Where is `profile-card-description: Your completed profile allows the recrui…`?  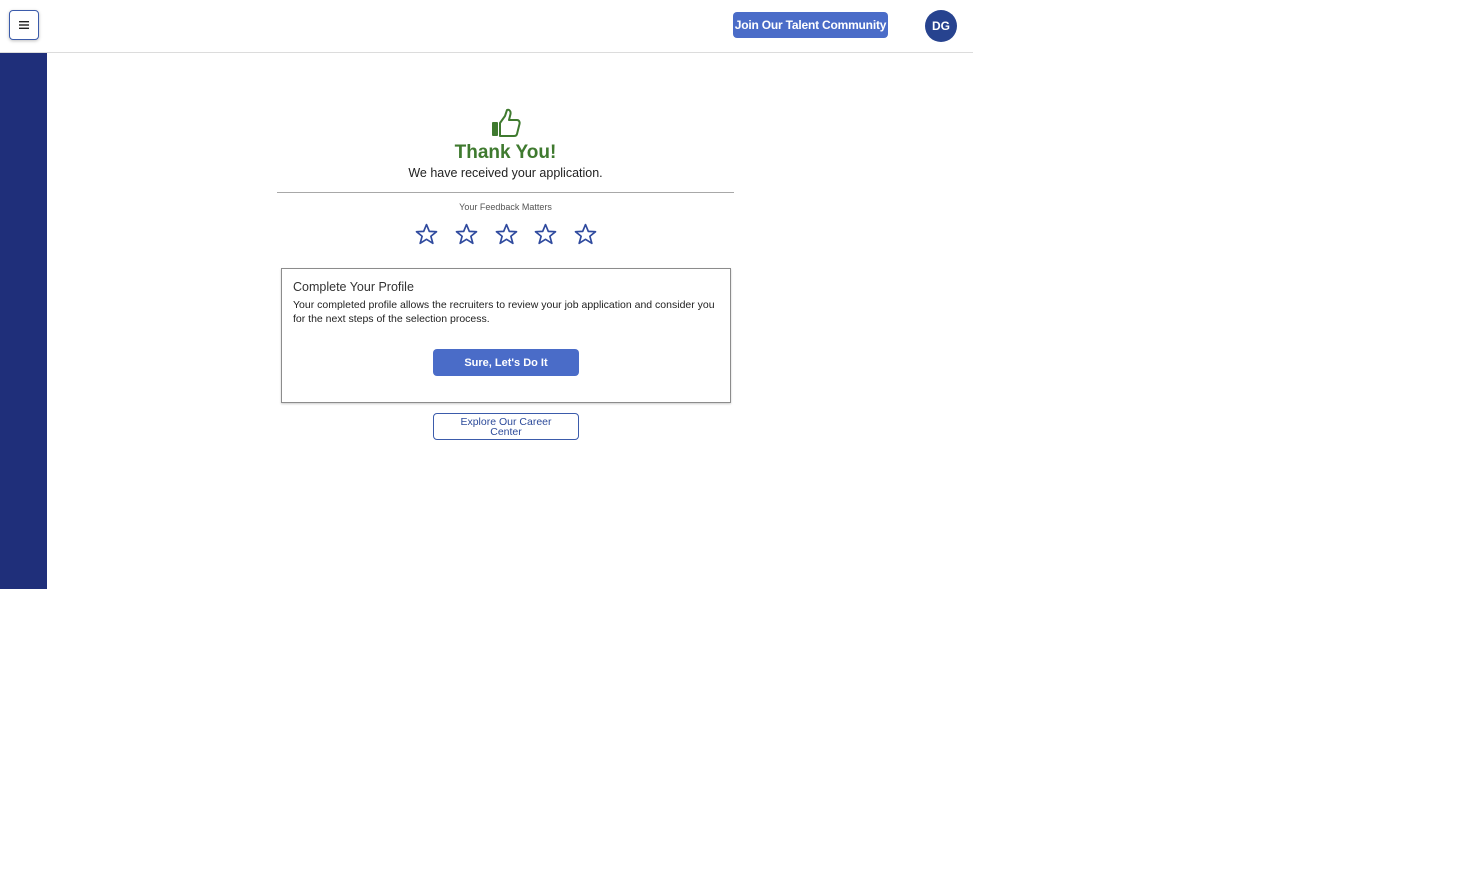 profile-card-description: Your completed profile allows the recrui… is located at coordinates (504, 312).